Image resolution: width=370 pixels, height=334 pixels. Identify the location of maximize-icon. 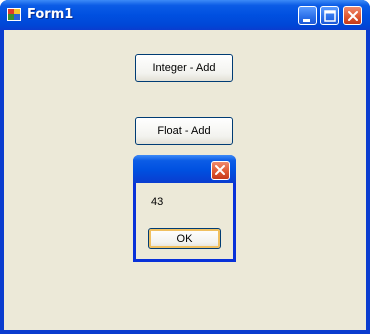
(330, 16).